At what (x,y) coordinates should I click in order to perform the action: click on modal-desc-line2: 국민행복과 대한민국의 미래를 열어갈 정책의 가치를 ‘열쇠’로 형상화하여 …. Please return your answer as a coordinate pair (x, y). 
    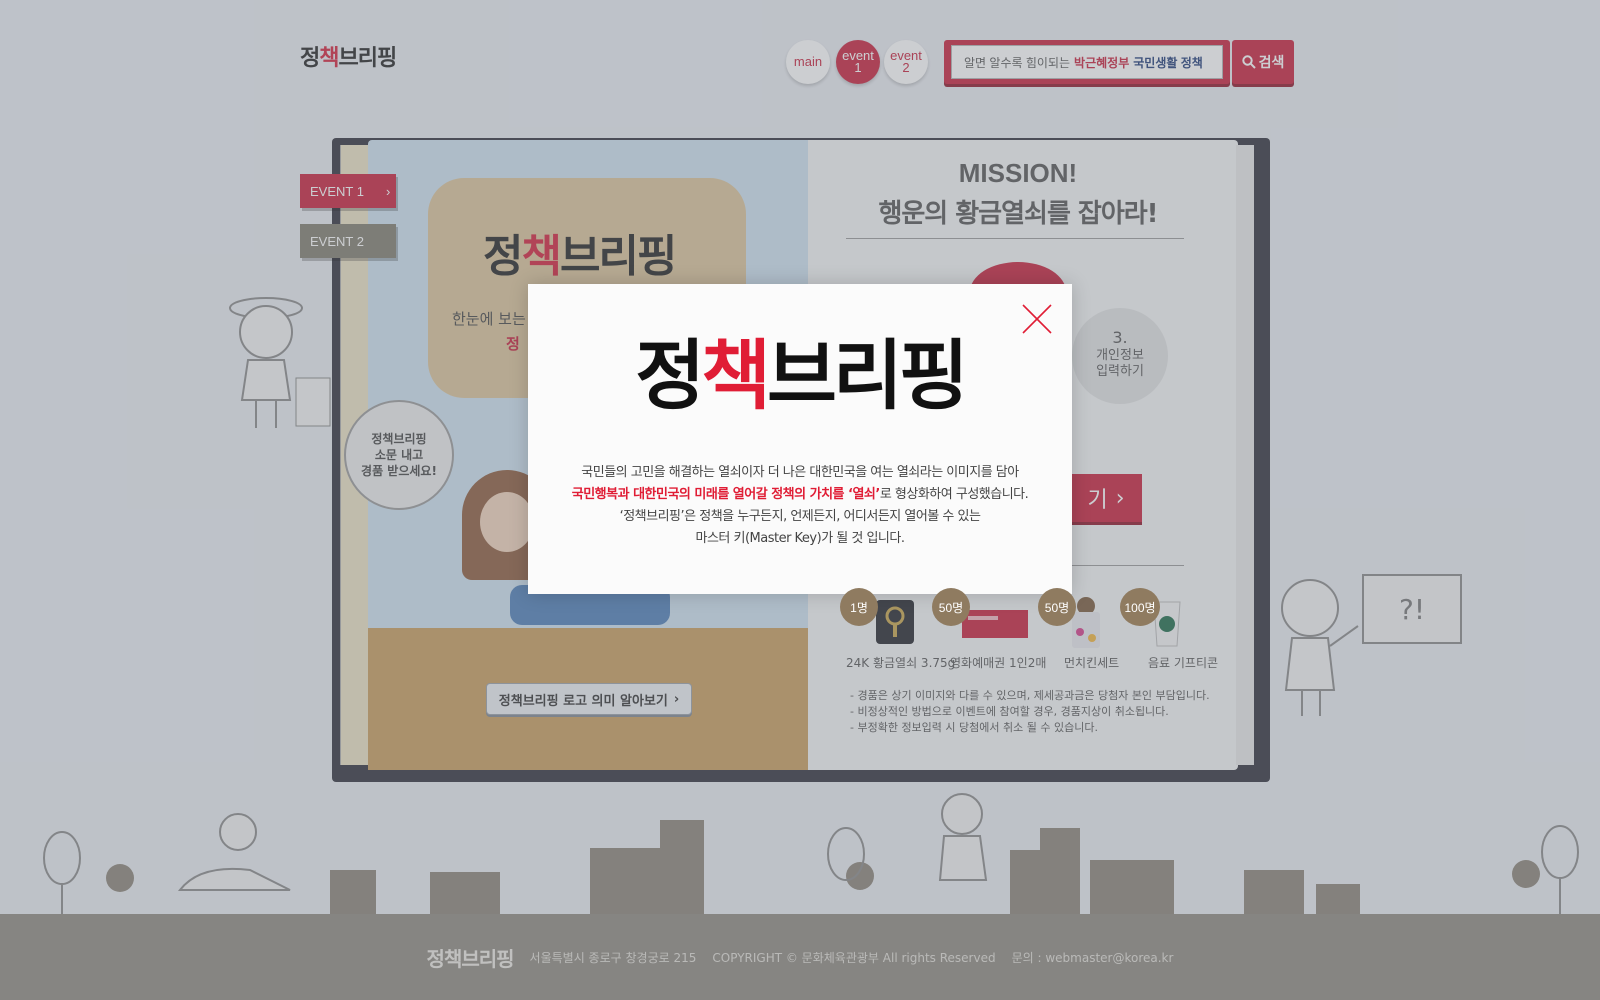
    Looking at the image, I should click on (800, 495).